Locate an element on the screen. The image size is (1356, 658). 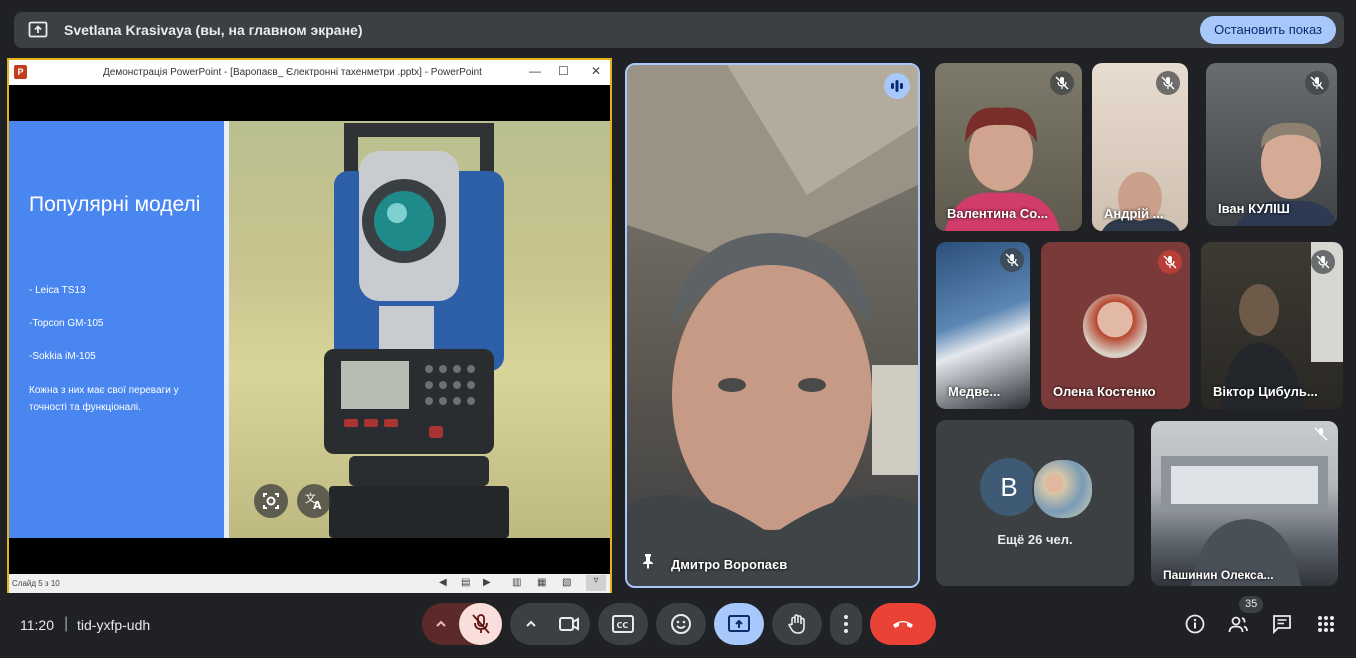
more-participants-tile: B Ещё 26 чел. is located at coordinates (1035, 503).